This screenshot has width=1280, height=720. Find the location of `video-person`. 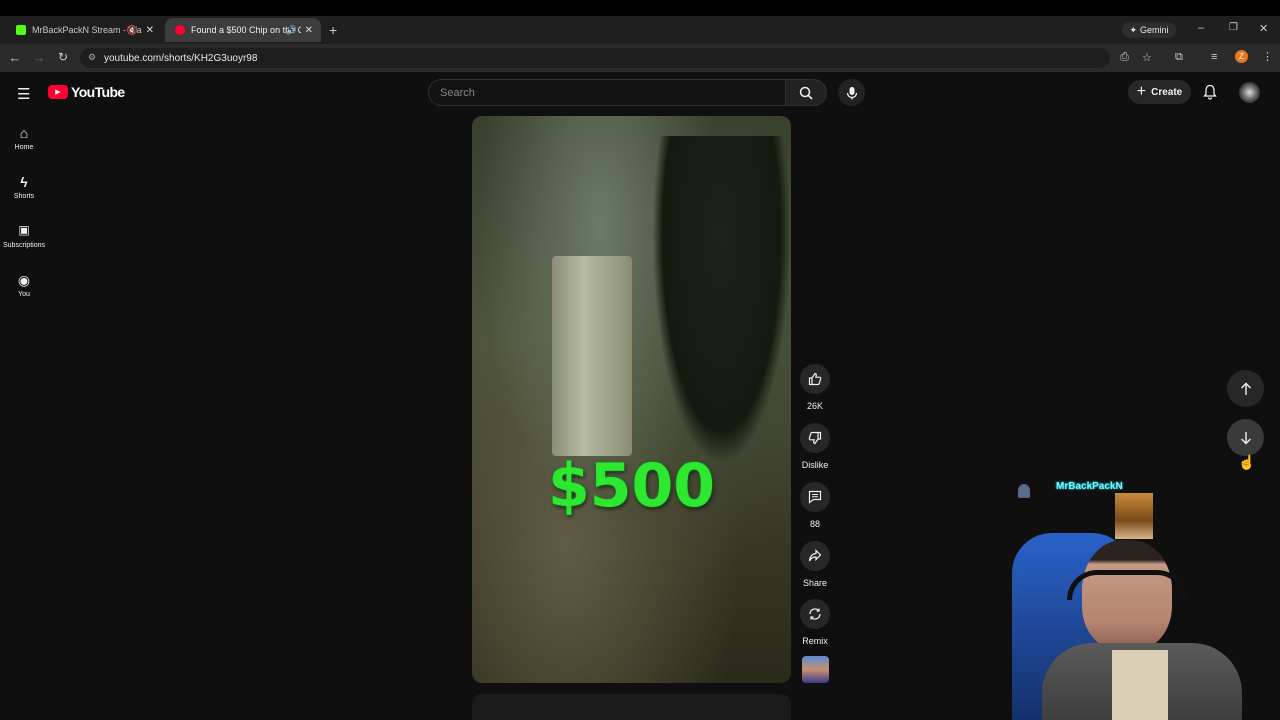

video-person is located at coordinates (721, 301).